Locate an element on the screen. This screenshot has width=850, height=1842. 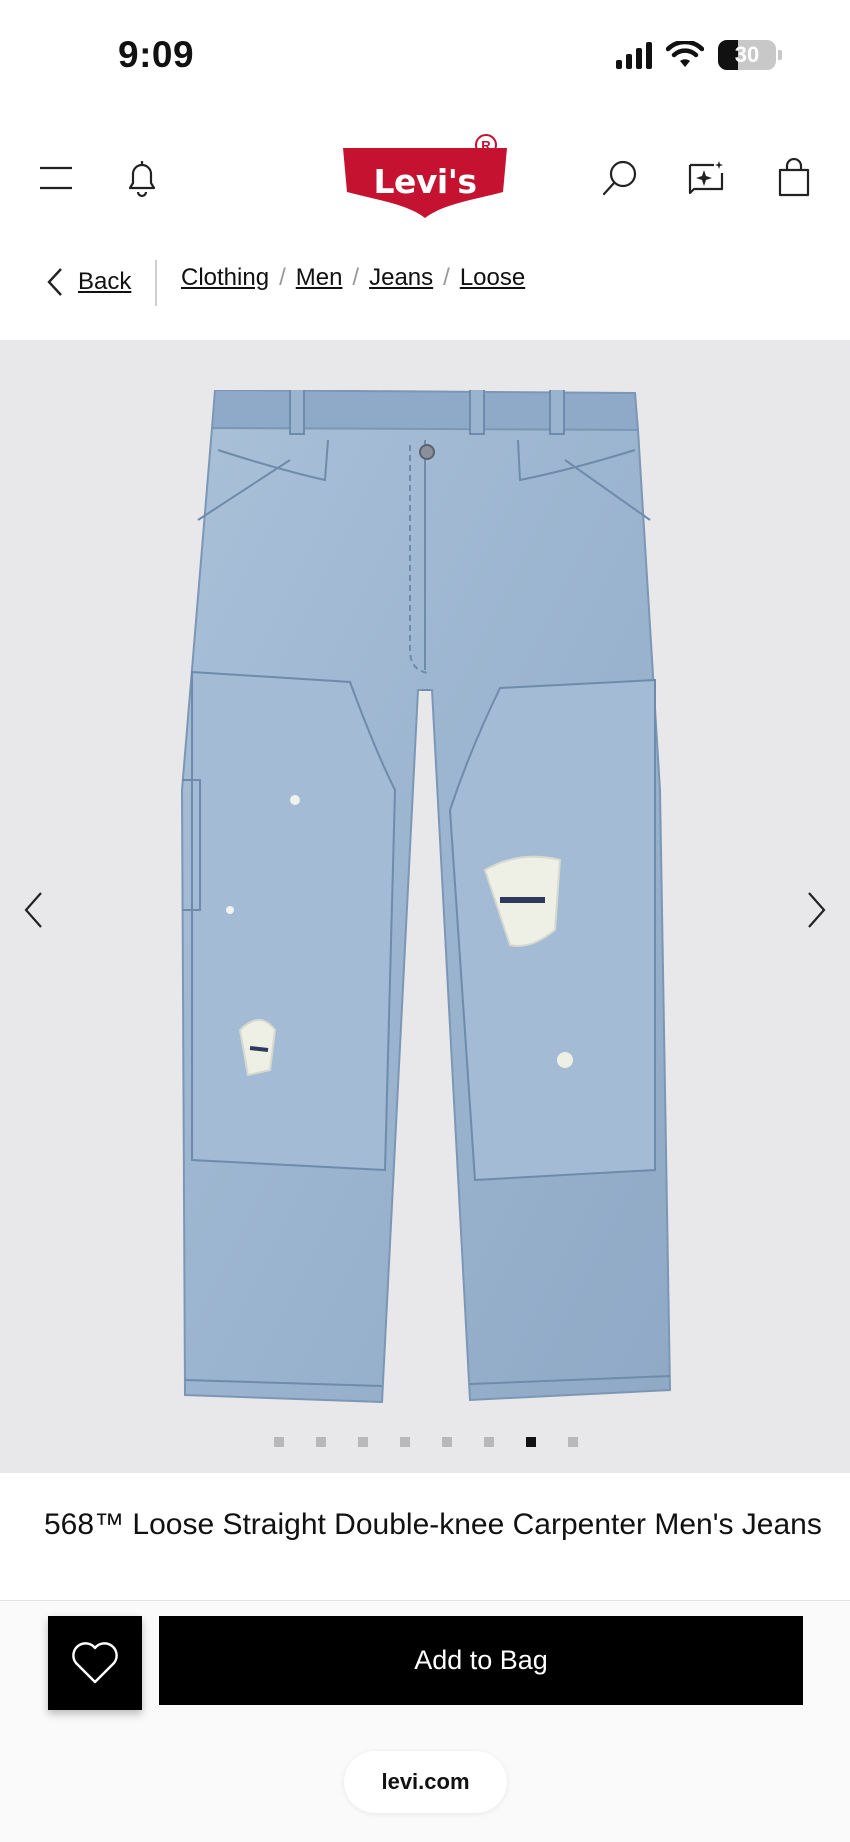
search-icon is located at coordinates (620, 178).